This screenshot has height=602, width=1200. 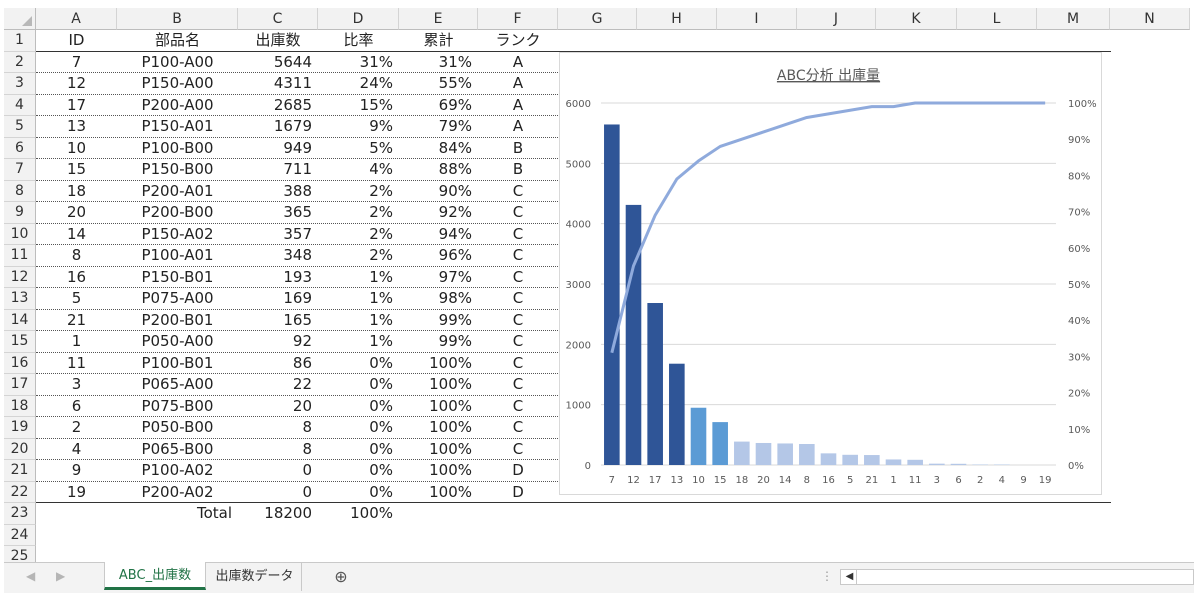 What do you see at coordinates (438, 299) in the screenshot?
I see `cell-cumulative: 98%` at bounding box center [438, 299].